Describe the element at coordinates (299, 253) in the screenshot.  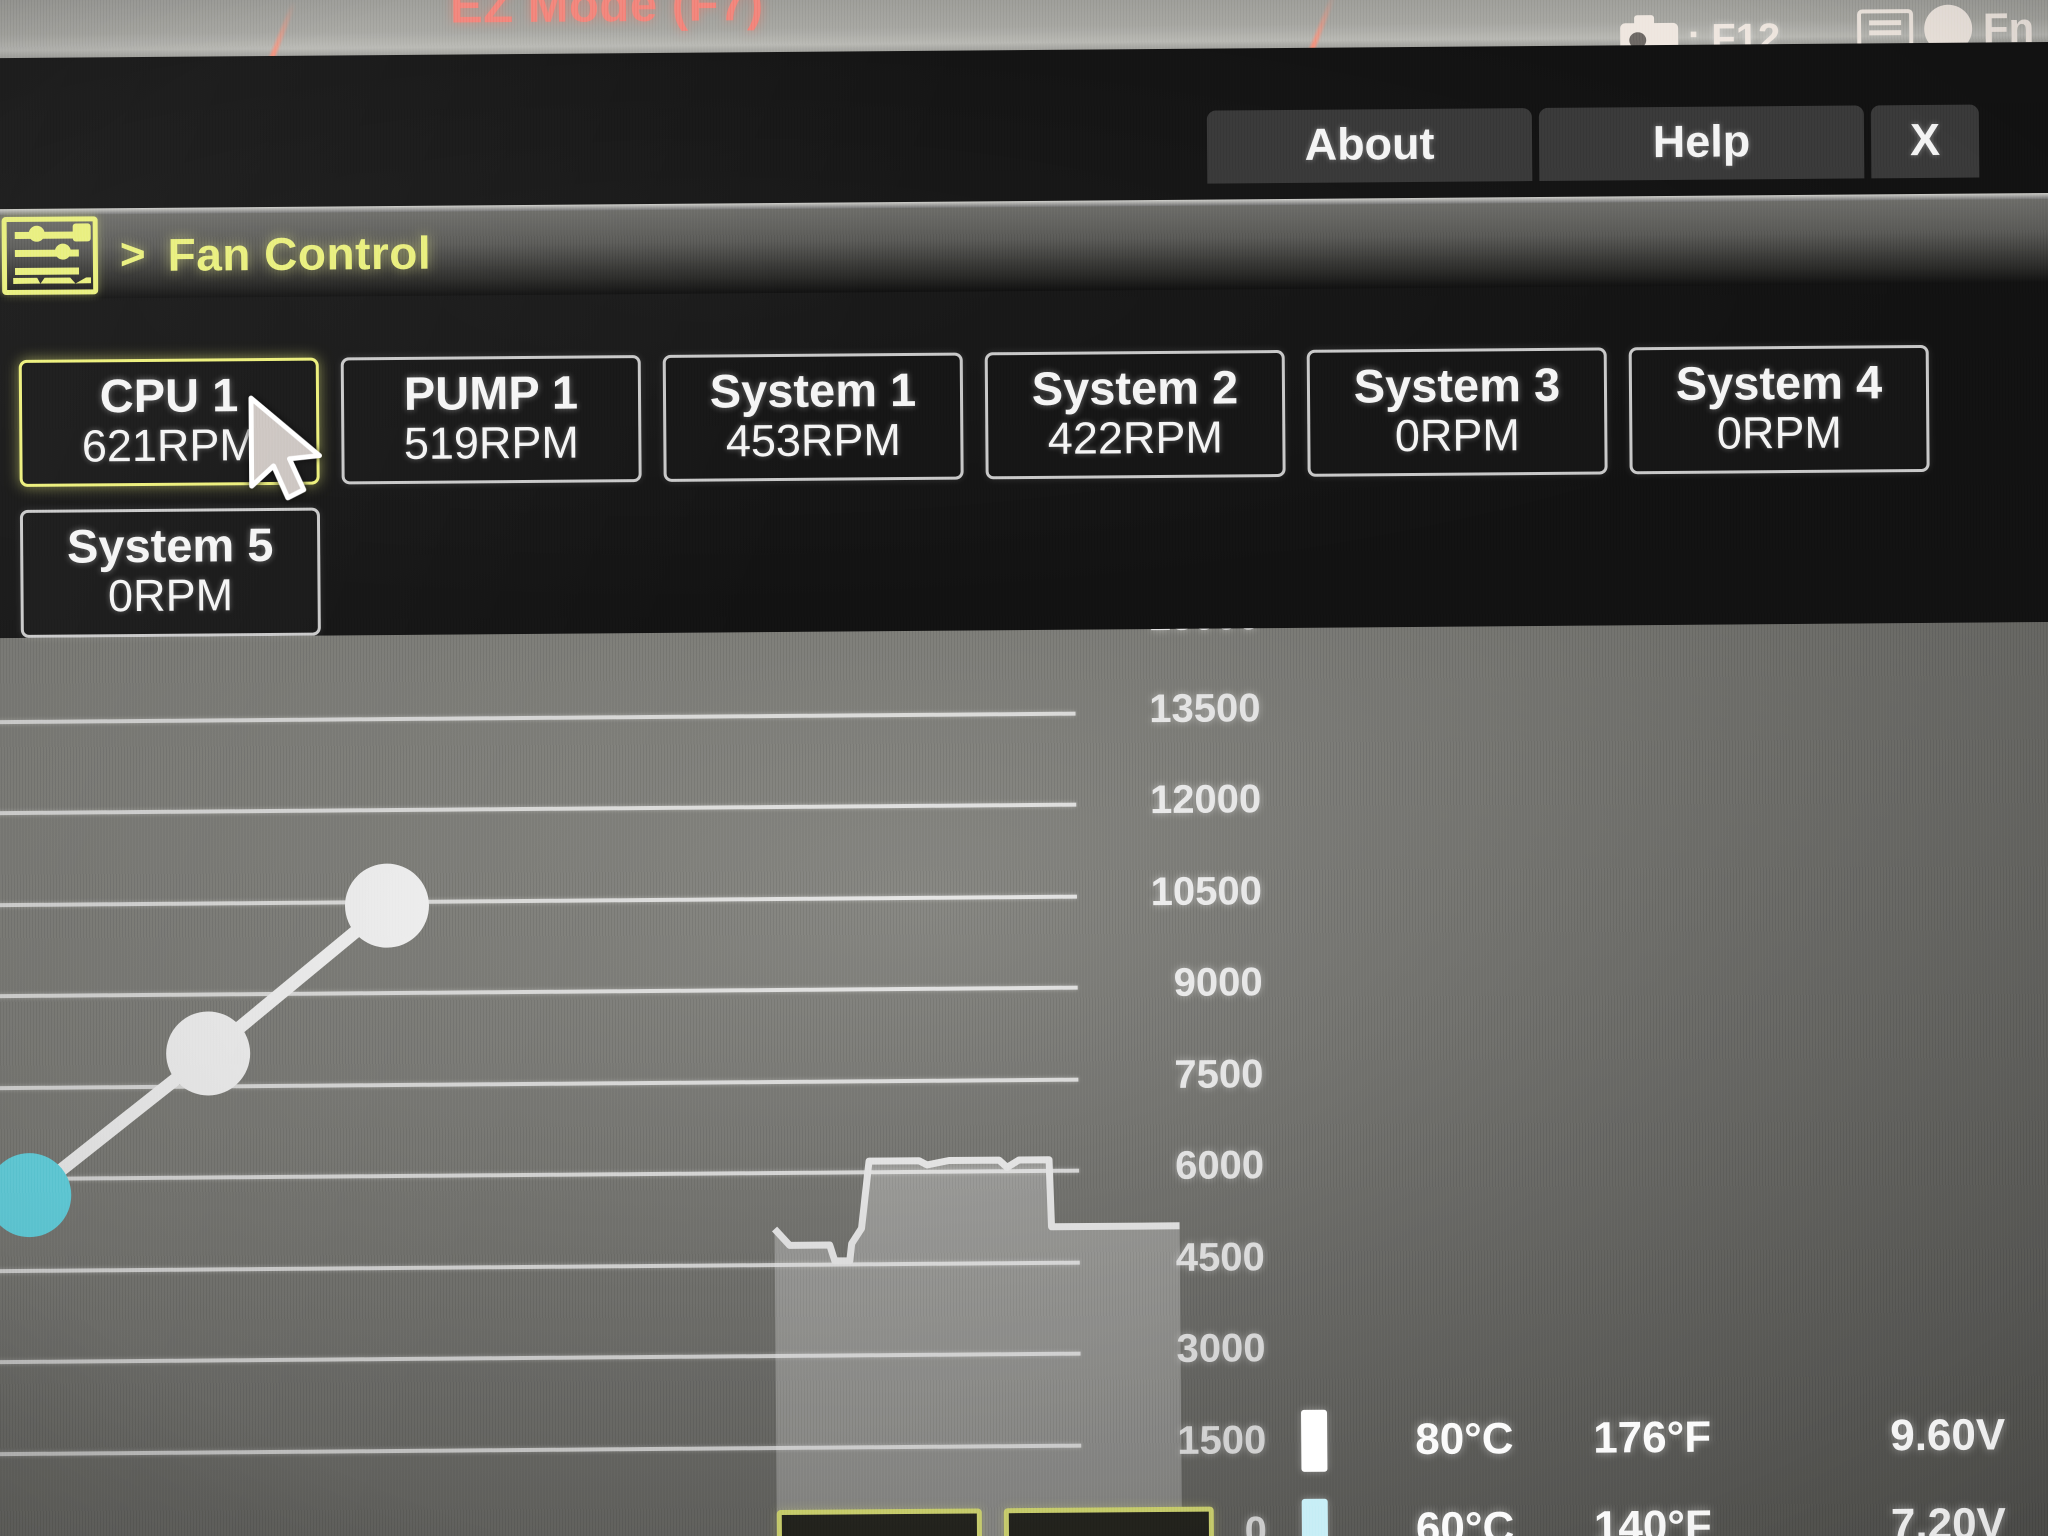
I see `page-title: Fan Control` at that location.